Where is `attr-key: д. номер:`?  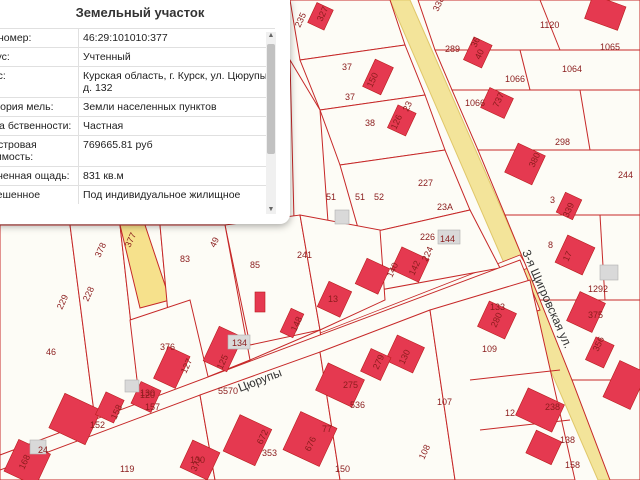
attr-key: д. номер: is located at coordinates (16, 38).